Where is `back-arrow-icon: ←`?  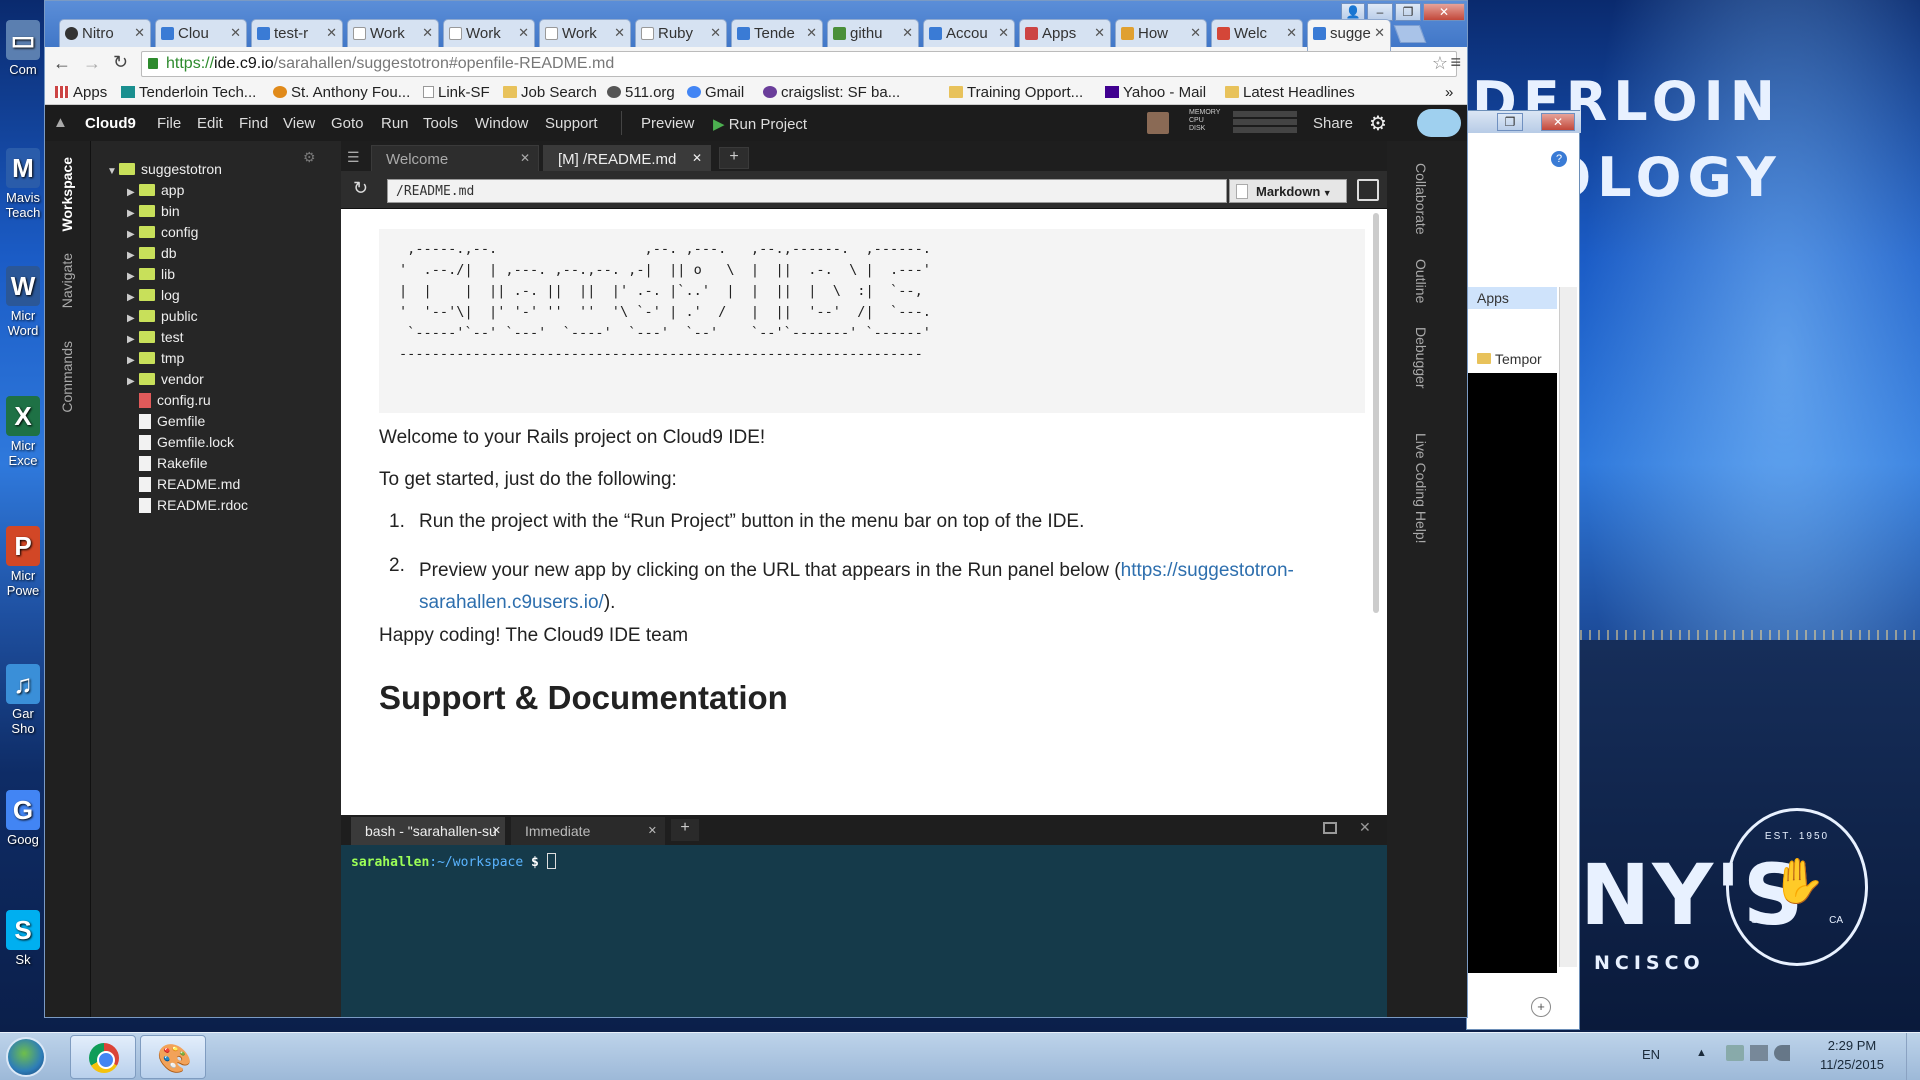
back-arrow-icon: ← is located at coordinates (62, 63).